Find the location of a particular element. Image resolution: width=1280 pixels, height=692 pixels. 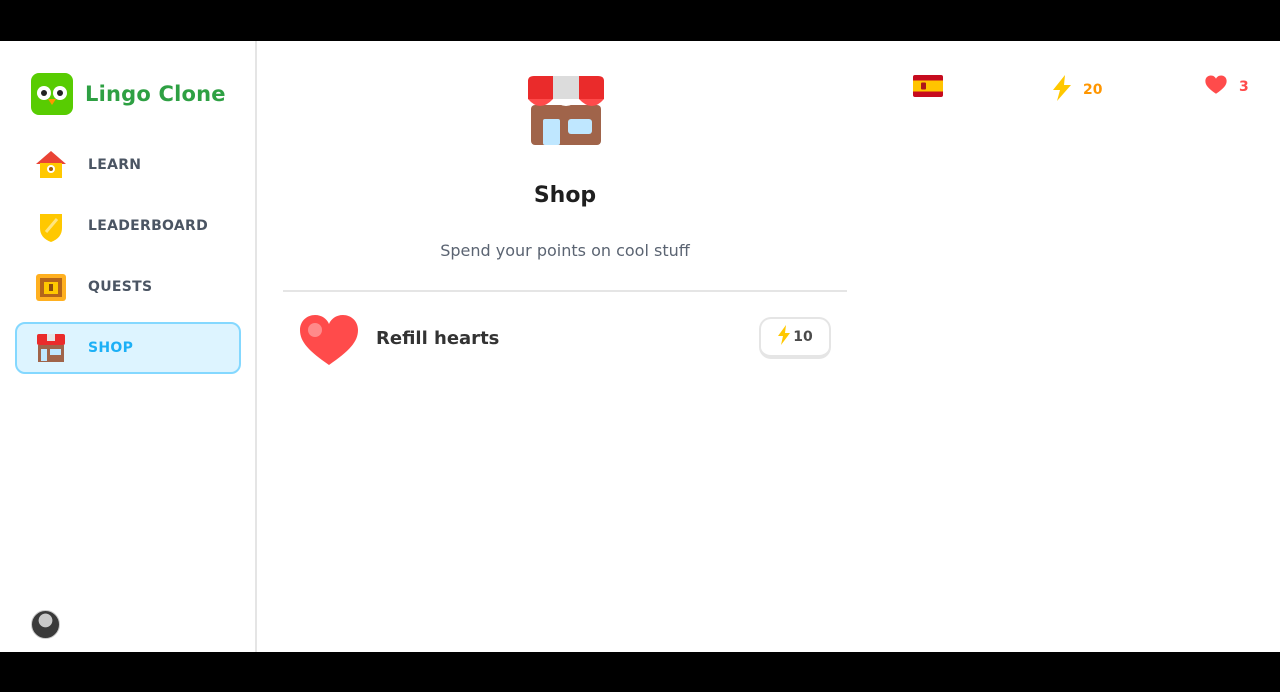

brand: Lingo Clone is located at coordinates (128, 94).